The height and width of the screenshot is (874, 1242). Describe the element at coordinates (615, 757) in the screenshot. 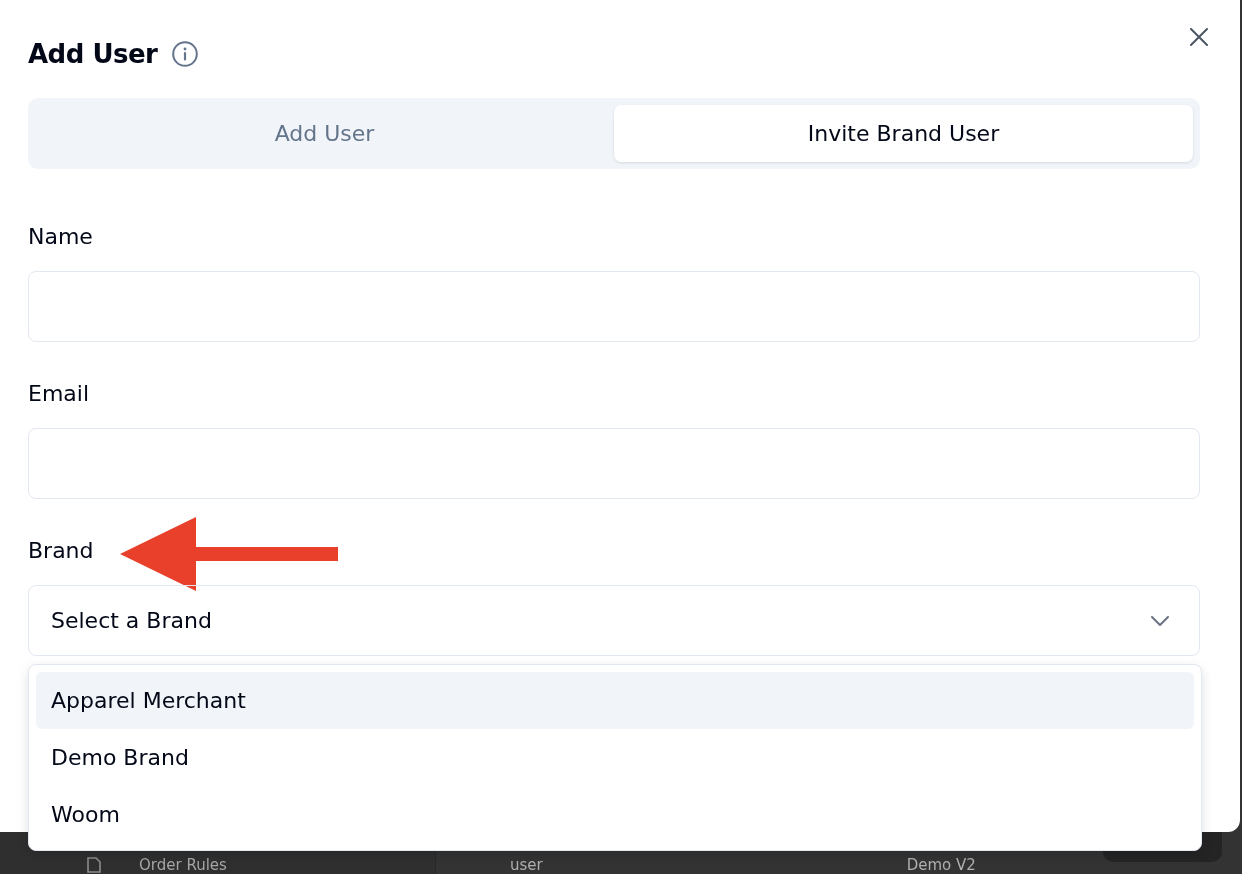

I see `dropdown-option: Demo Brand` at that location.